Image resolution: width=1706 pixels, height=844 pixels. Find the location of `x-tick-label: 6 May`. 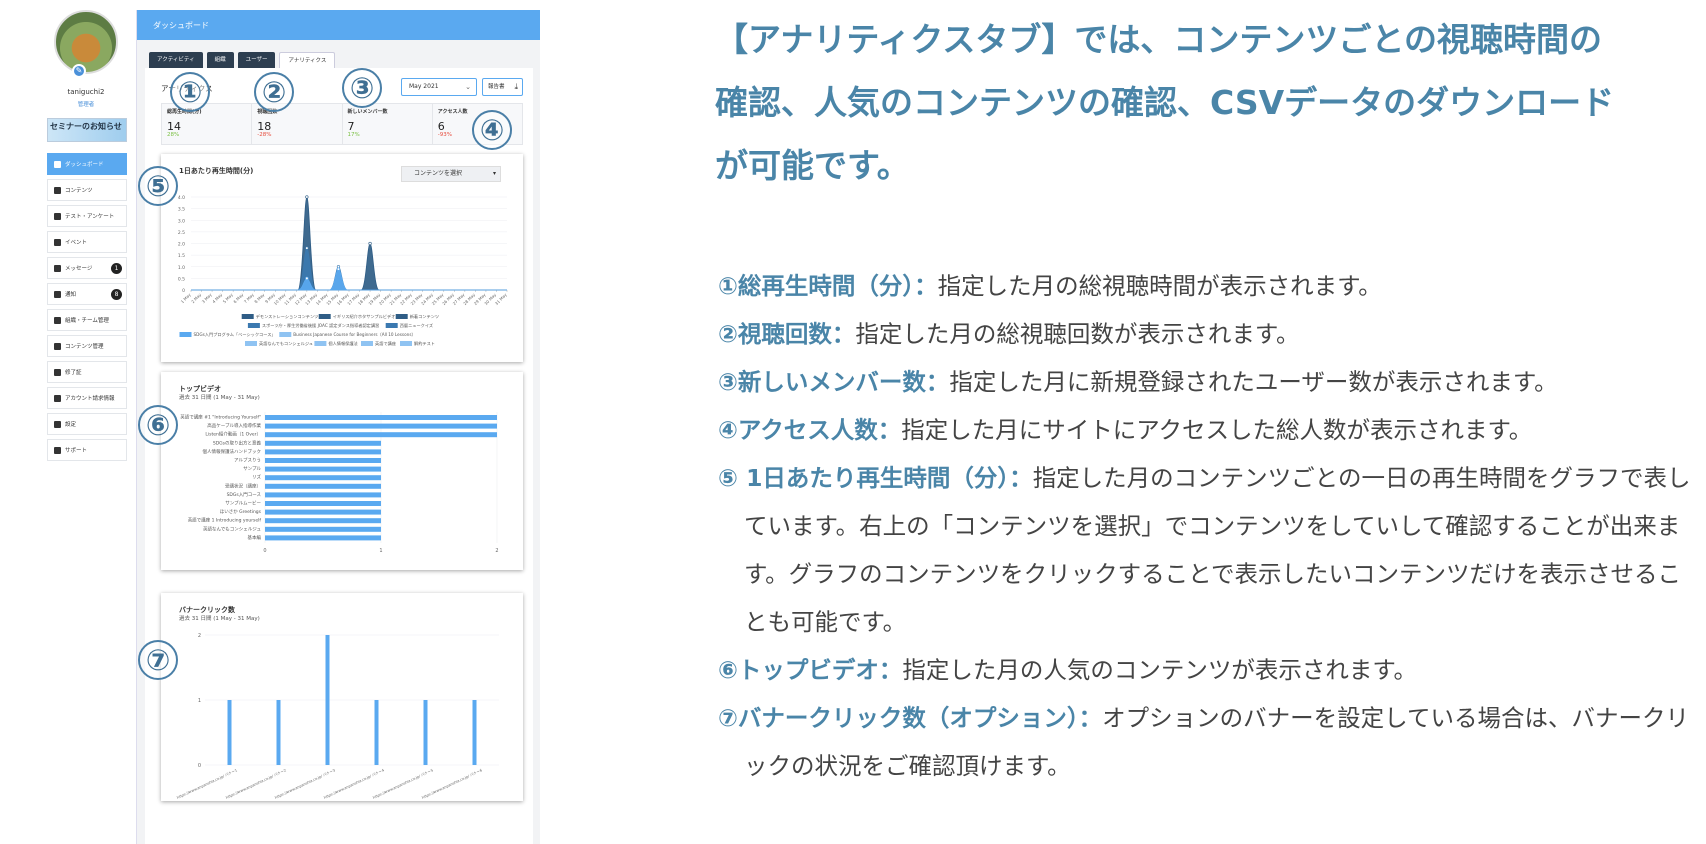

x-tick-label: 6 May is located at coordinates (238, 298).